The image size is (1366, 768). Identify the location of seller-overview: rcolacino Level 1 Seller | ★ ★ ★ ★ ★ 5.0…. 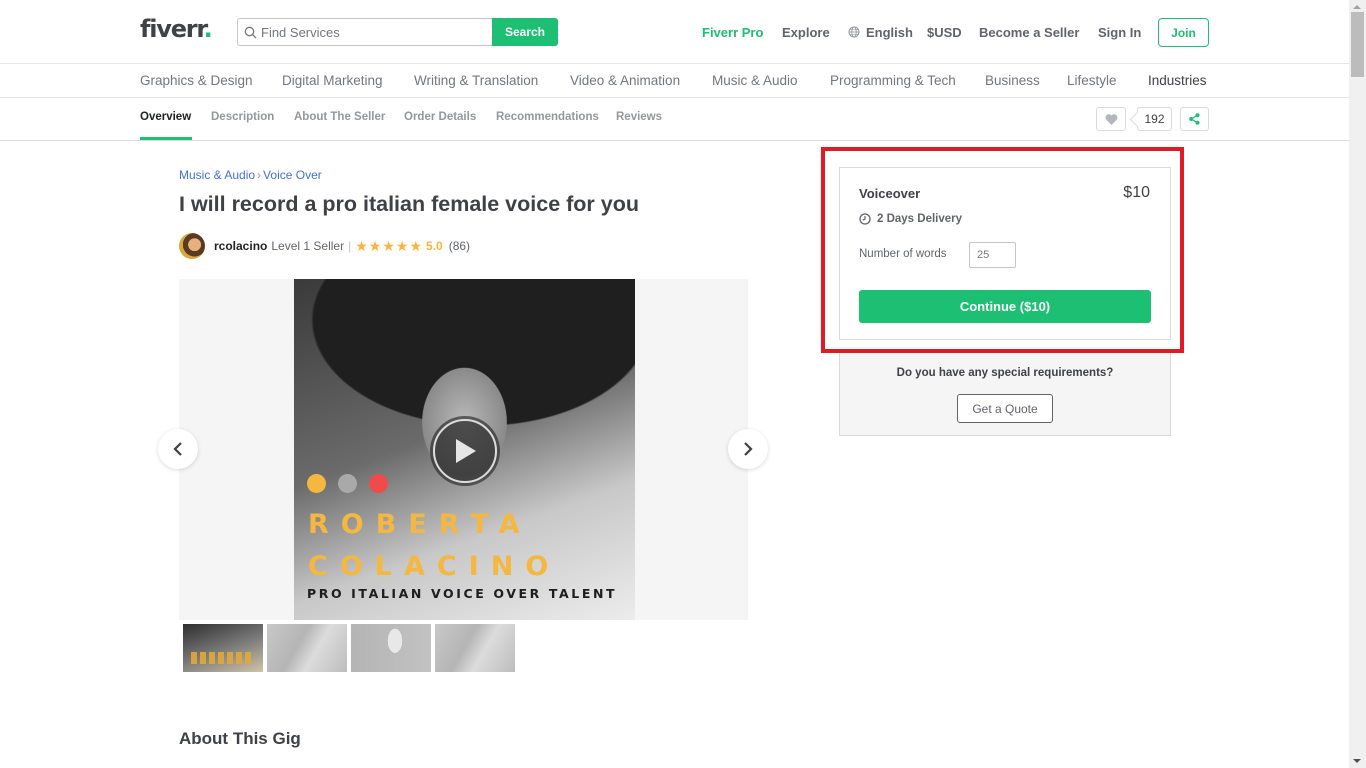
(324, 246).